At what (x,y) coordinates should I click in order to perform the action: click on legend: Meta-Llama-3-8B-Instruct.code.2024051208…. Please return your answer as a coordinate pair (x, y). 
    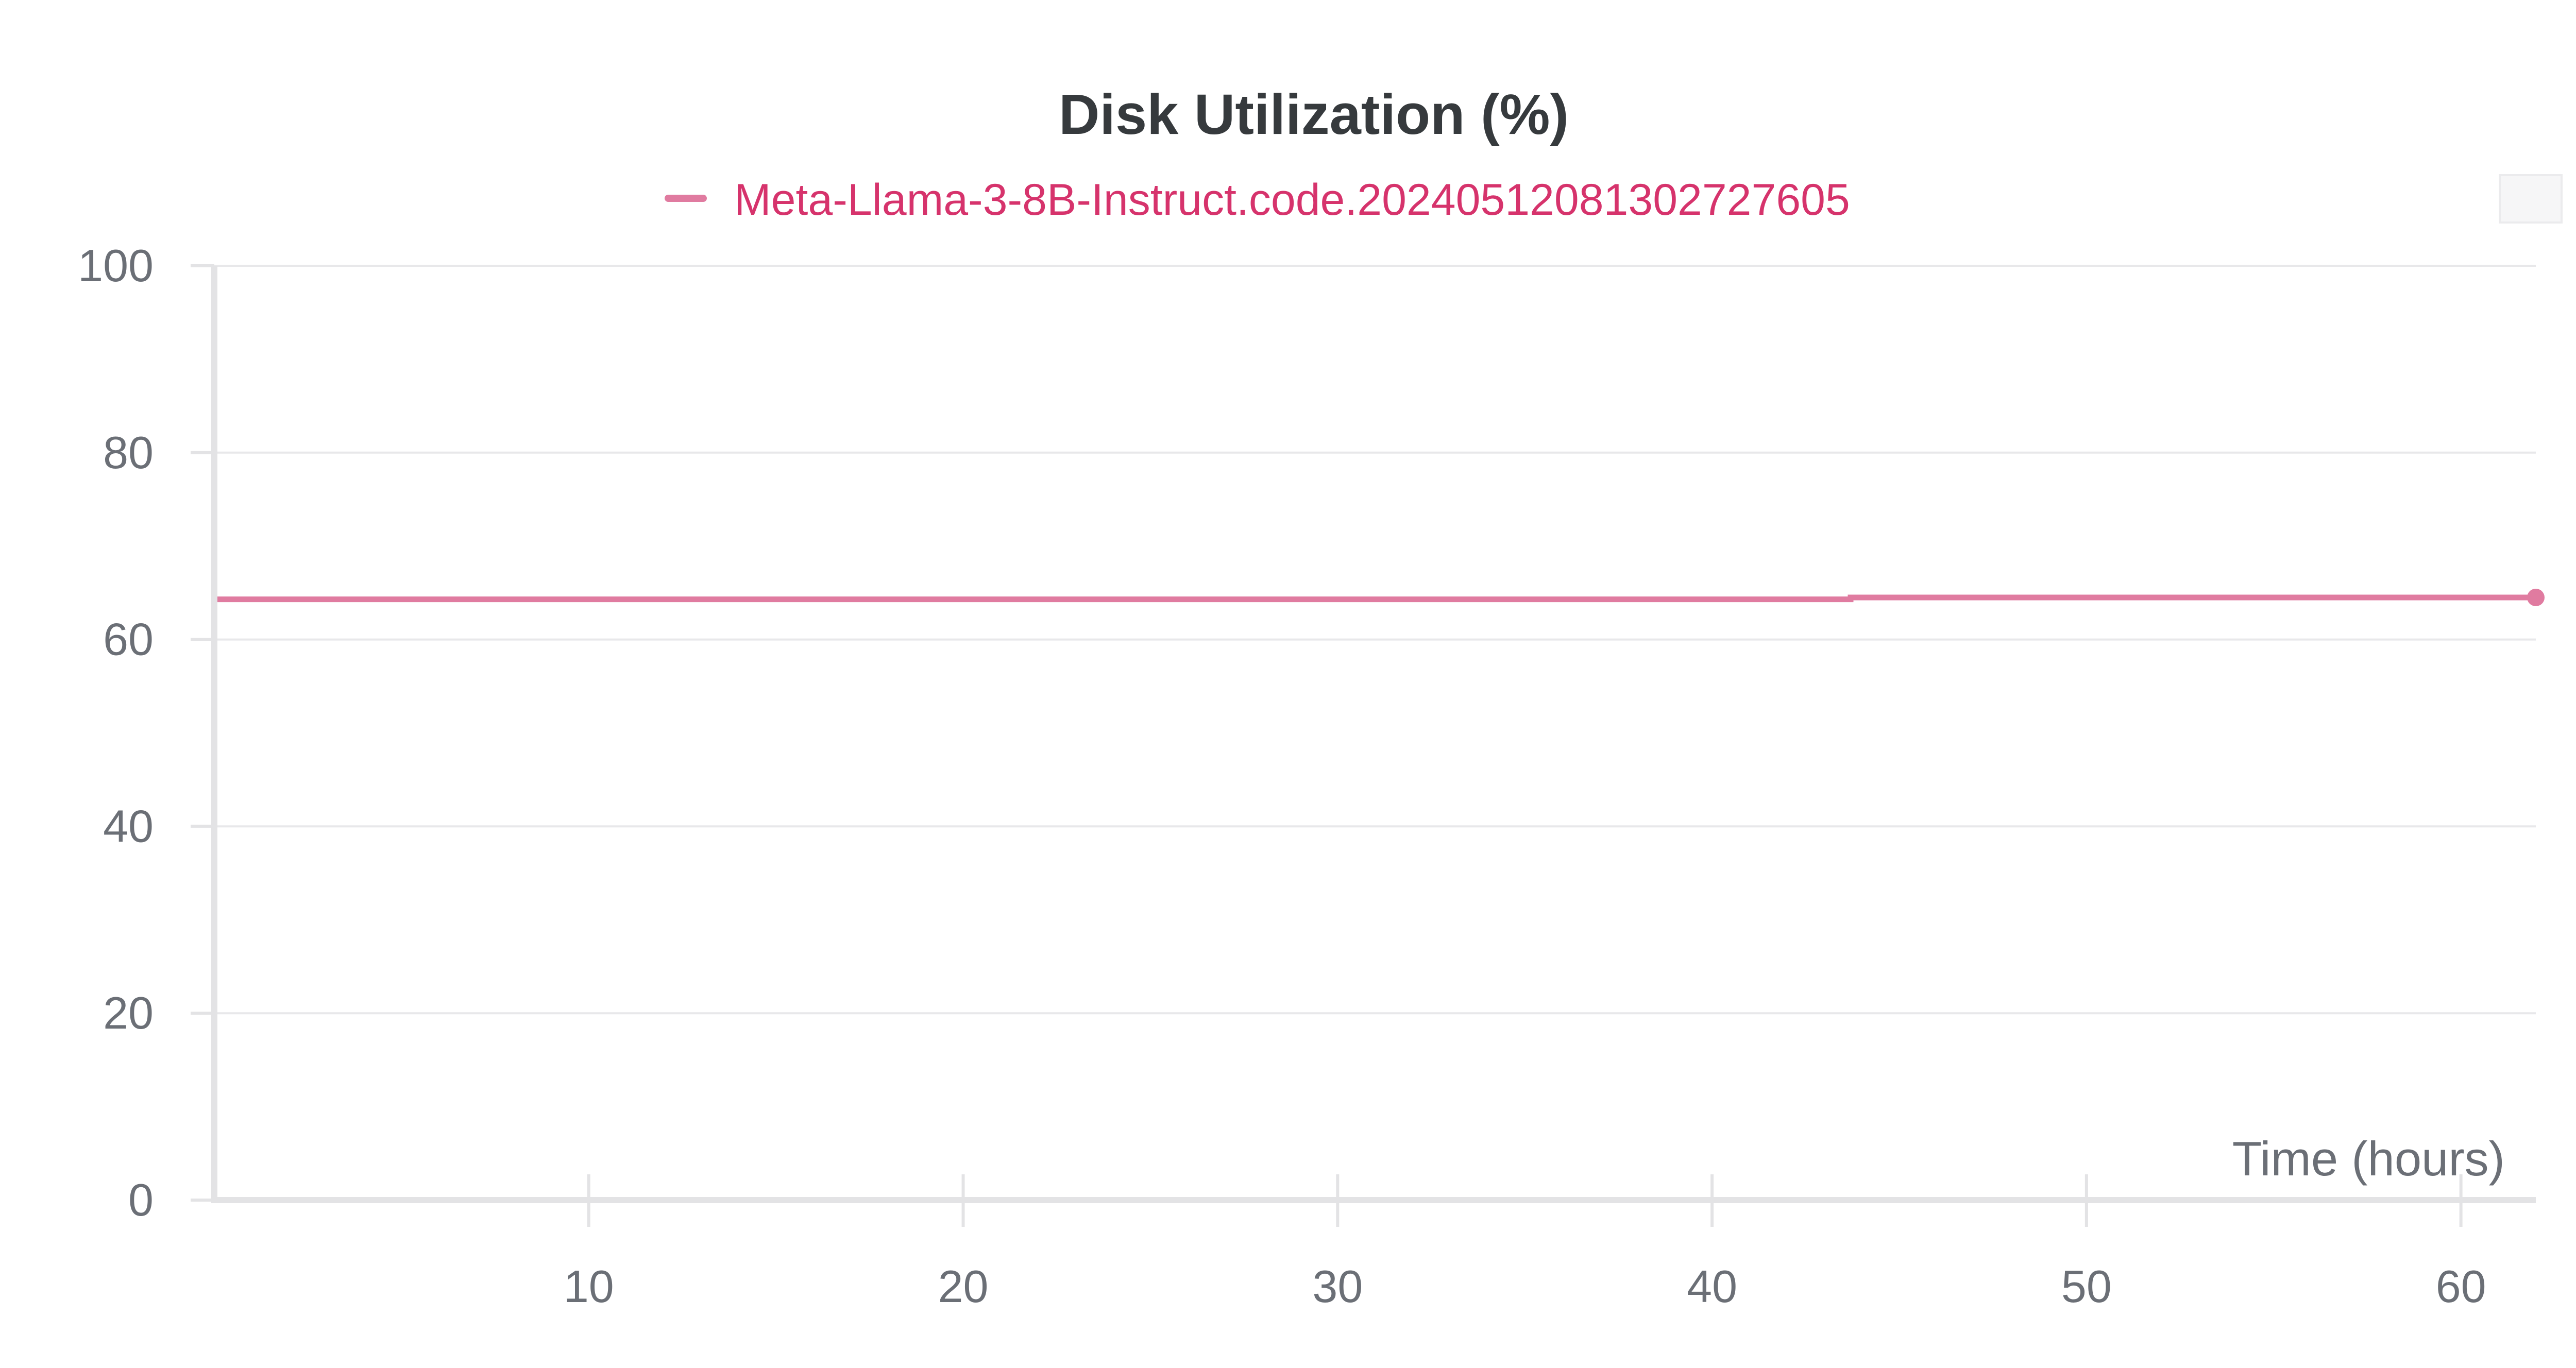
    Looking at the image, I should click on (1257, 200).